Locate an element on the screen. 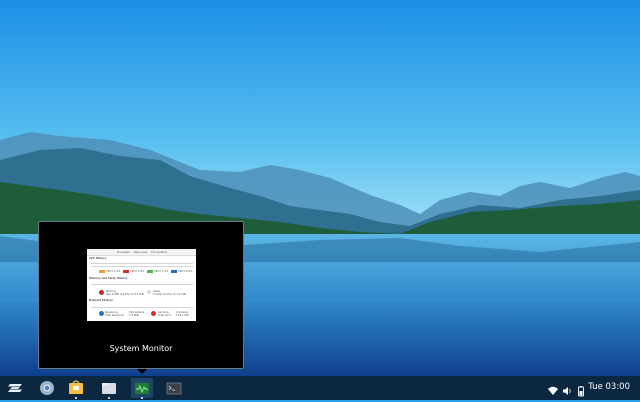  thumb-mem-graph-line is located at coordinates (142, 284).